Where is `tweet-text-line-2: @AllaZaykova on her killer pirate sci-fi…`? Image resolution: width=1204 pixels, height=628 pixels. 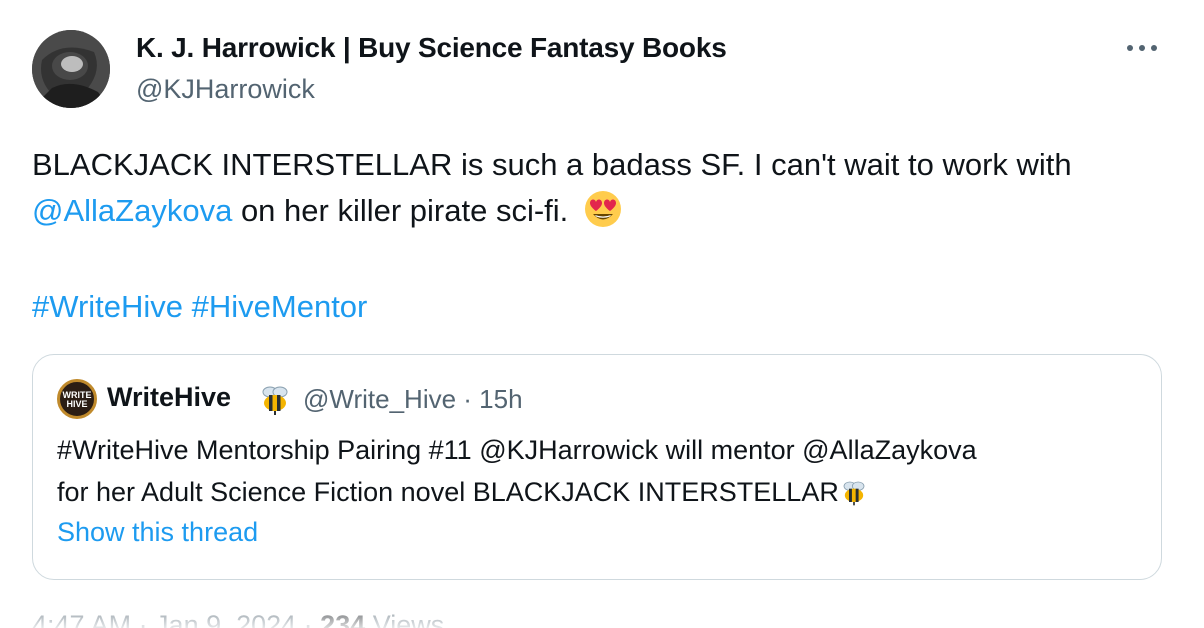 tweet-text-line-2: @AllaZaykova on her killer pirate sci-fi… is located at coordinates (607, 211).